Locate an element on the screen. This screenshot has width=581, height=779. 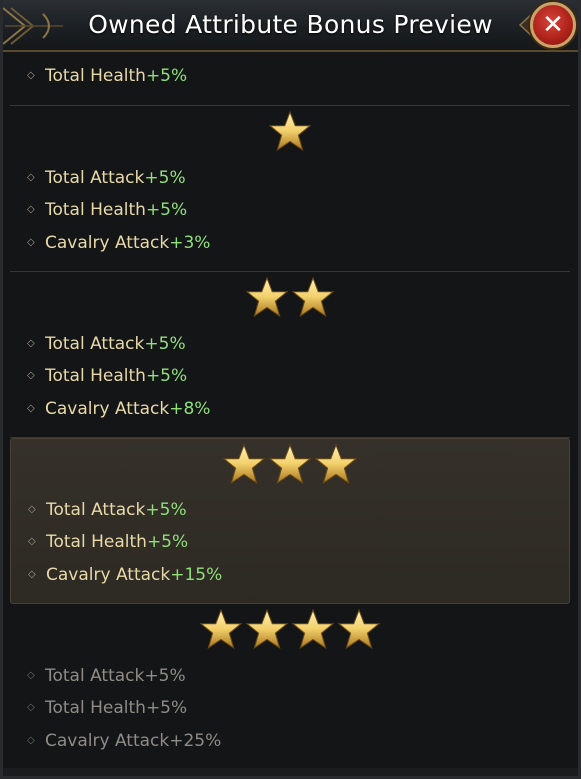
attribute-bonus: +15% is located at coordinates (196, 575).